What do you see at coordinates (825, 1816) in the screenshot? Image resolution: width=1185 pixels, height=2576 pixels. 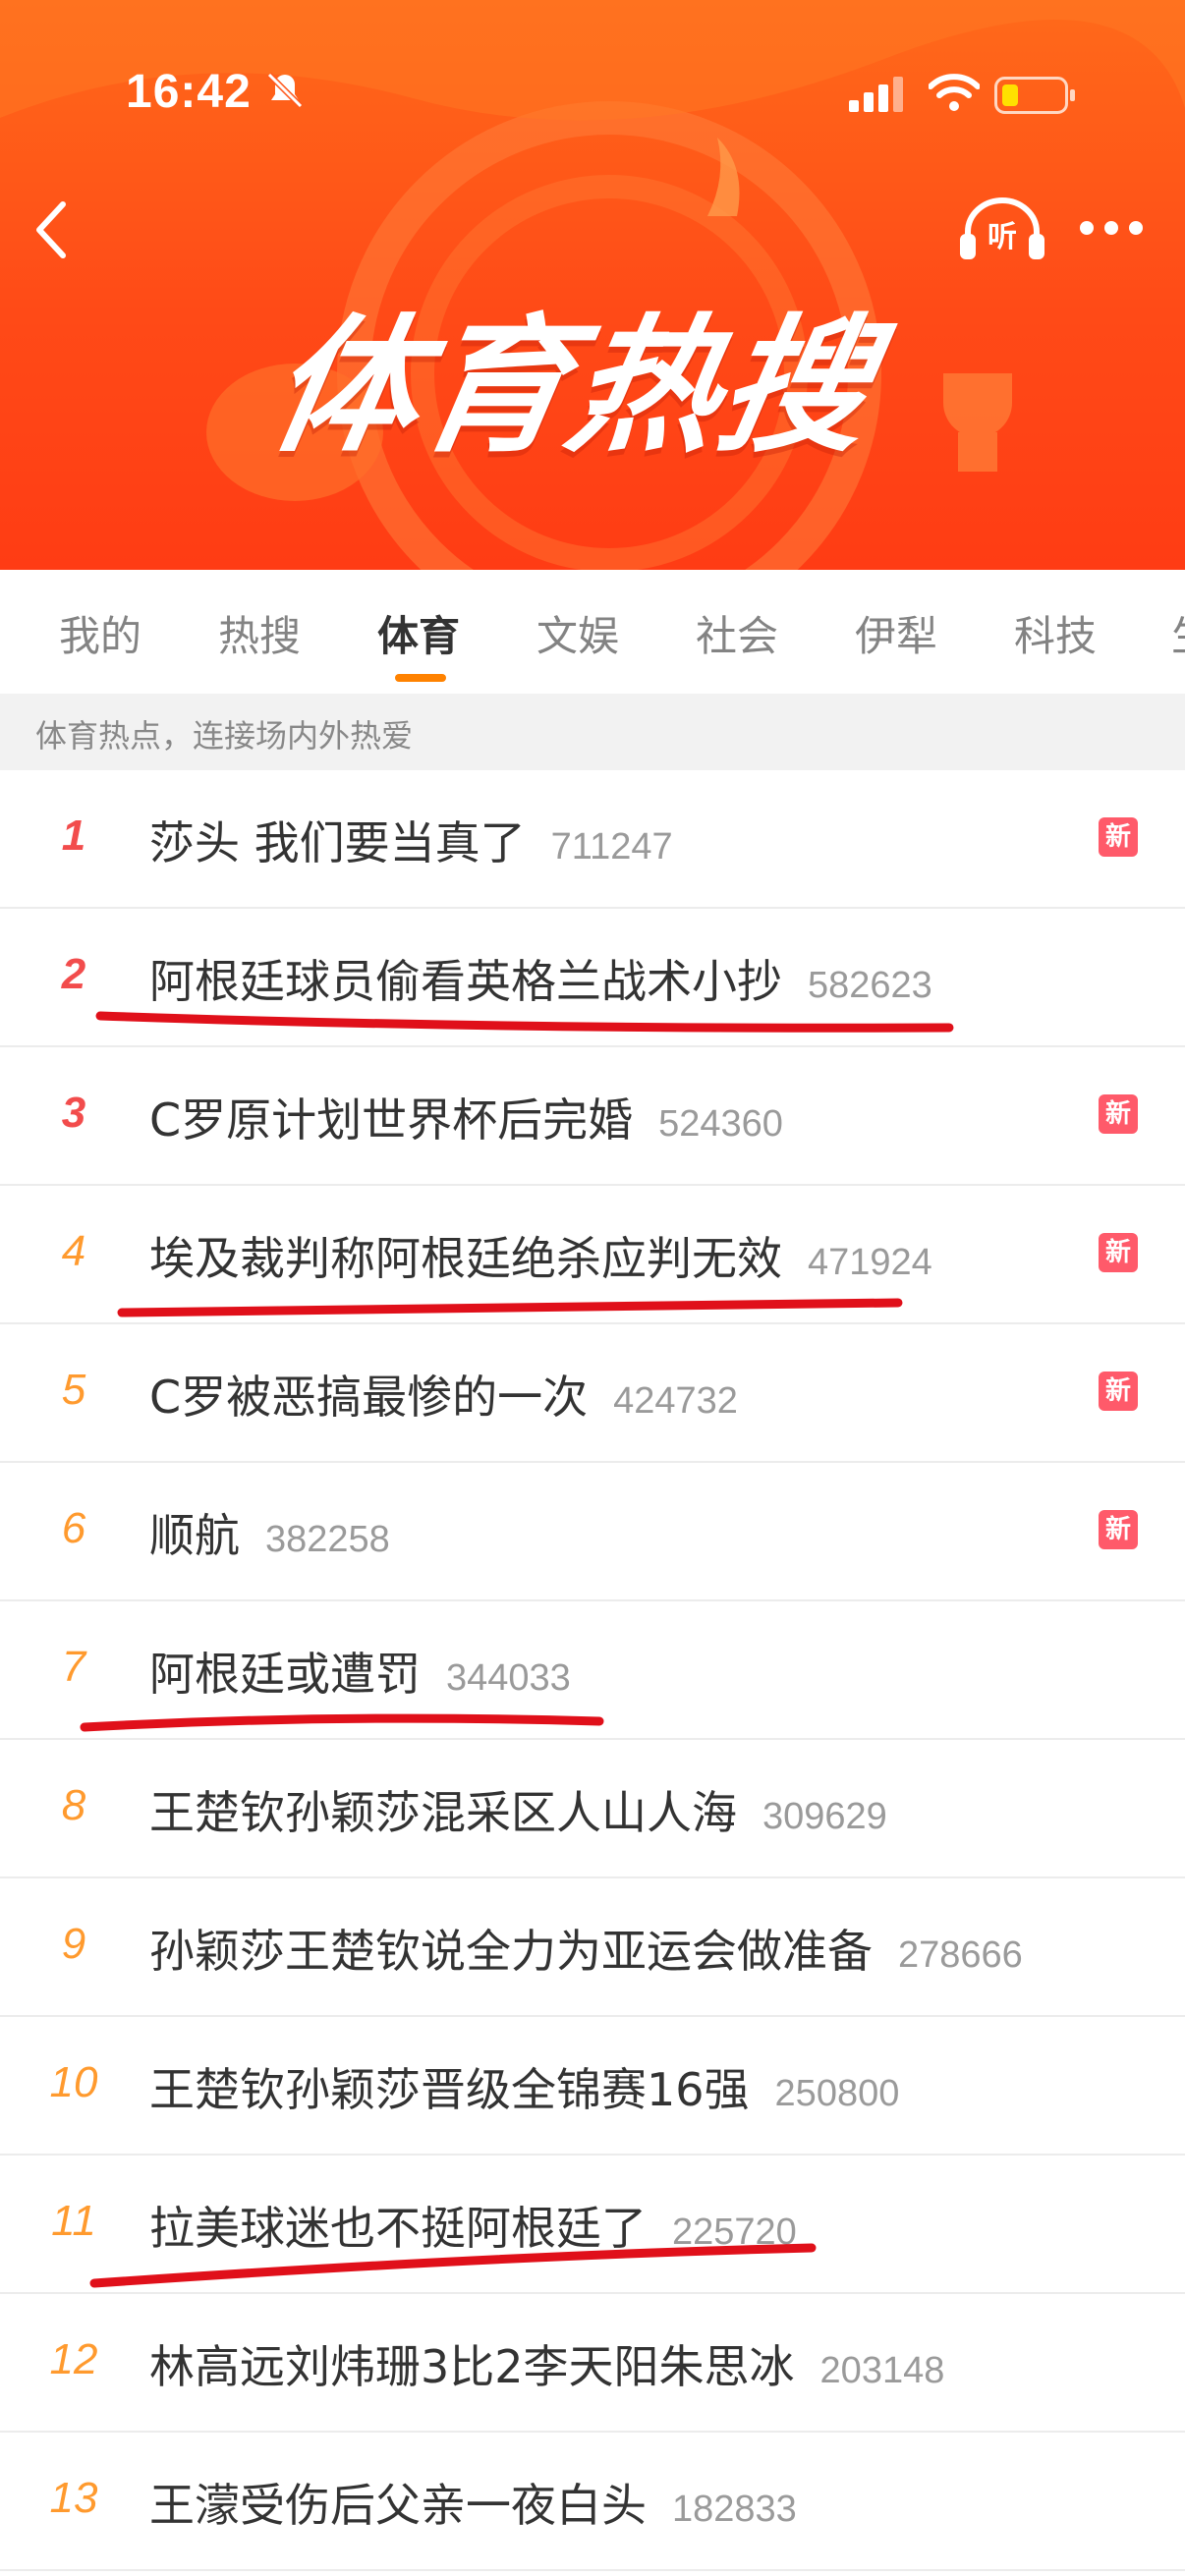 I see `heat-count: 309629` at bounding box center [825, 1816].